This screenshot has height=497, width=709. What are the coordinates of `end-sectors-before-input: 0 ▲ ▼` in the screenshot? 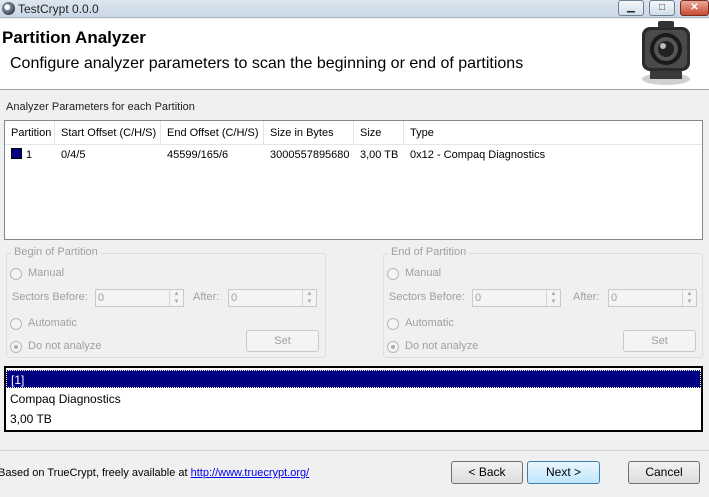 It's located at (516, 298).